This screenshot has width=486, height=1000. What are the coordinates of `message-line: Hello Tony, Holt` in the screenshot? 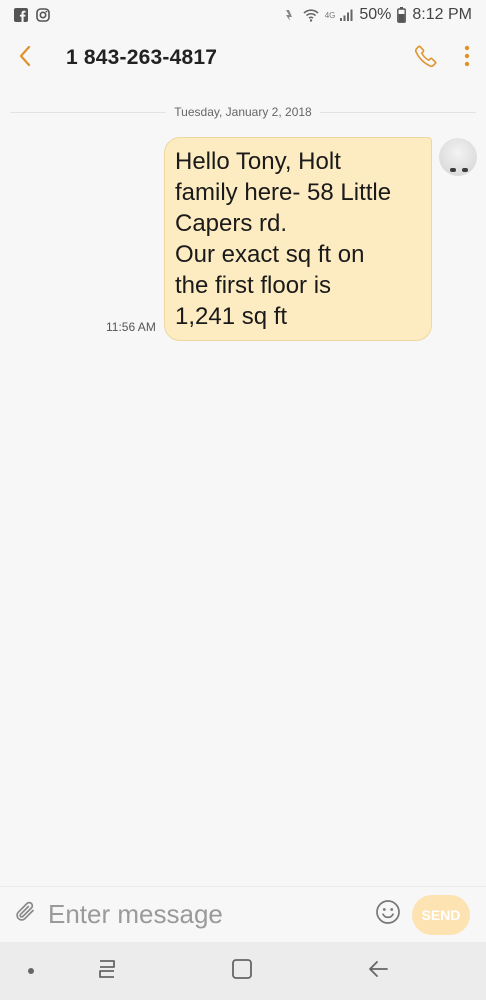 It's located at (258, 161).